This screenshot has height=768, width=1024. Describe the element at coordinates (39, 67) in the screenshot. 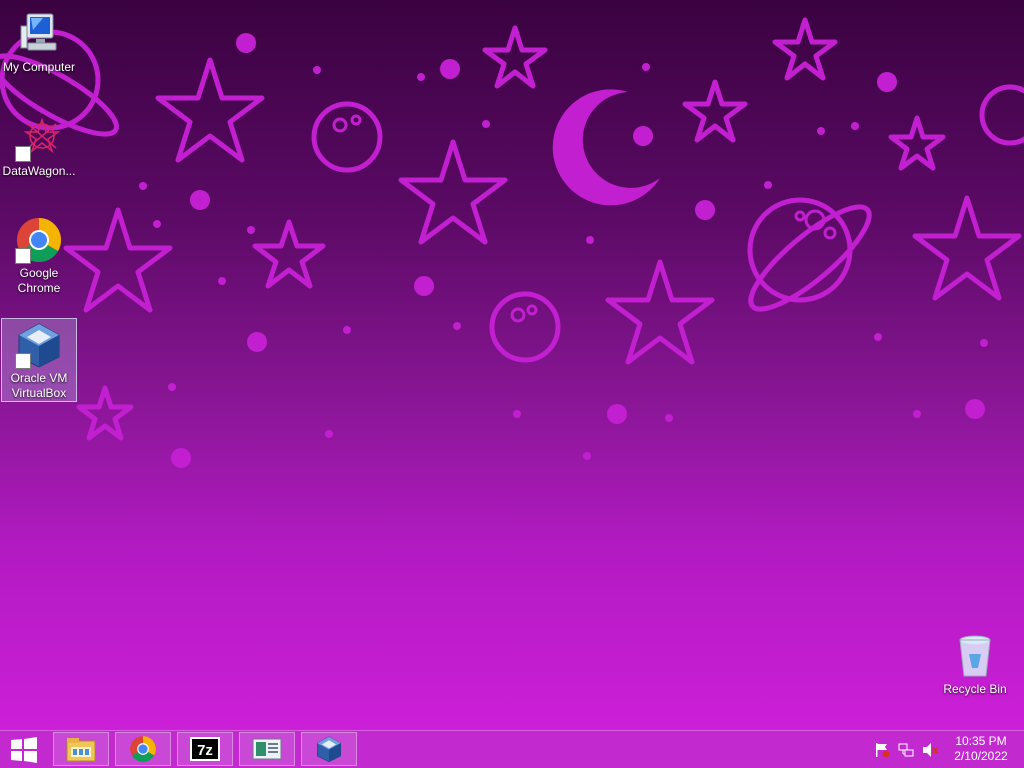

I see `desktop-icon-label: My Computer` at that location.